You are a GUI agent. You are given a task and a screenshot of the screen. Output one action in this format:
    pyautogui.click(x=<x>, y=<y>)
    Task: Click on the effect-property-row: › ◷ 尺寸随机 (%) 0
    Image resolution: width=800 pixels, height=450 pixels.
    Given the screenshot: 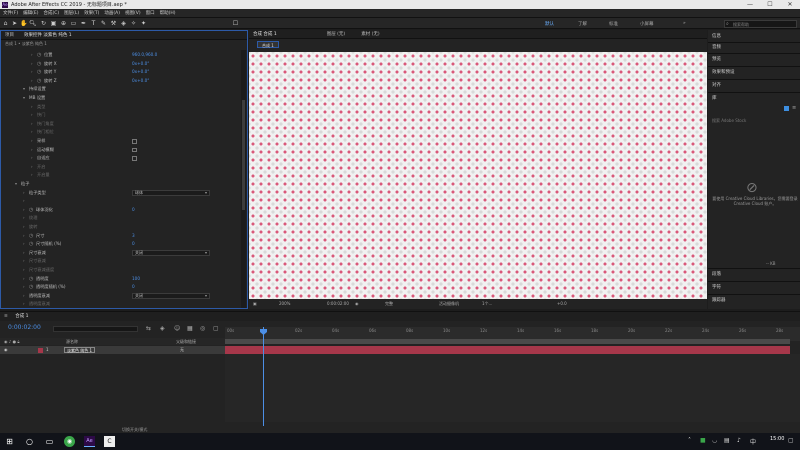 What is the action you would take?
    pyautogui.click(x=120, y=244)
    